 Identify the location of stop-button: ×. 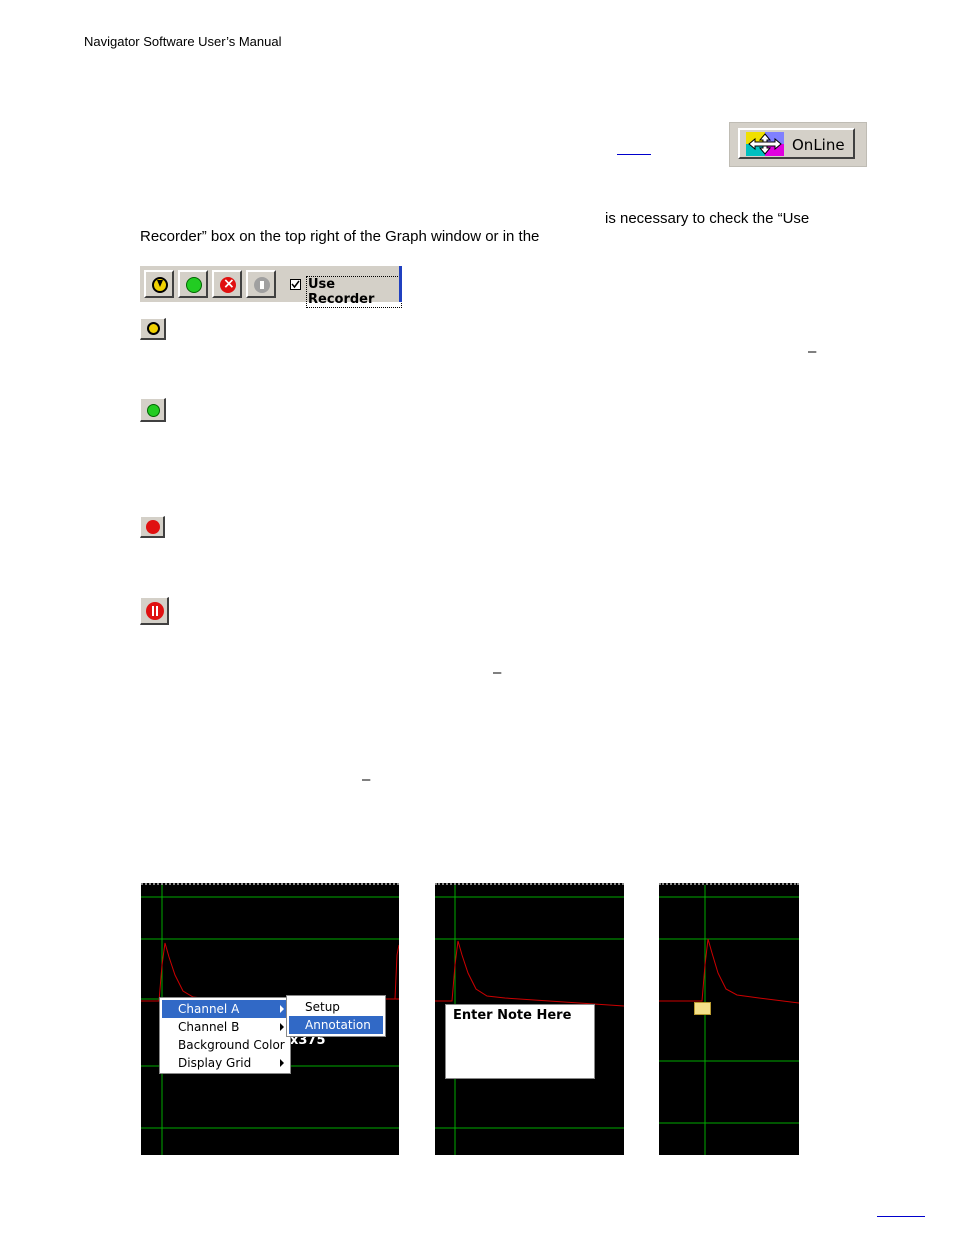
(227, 284).